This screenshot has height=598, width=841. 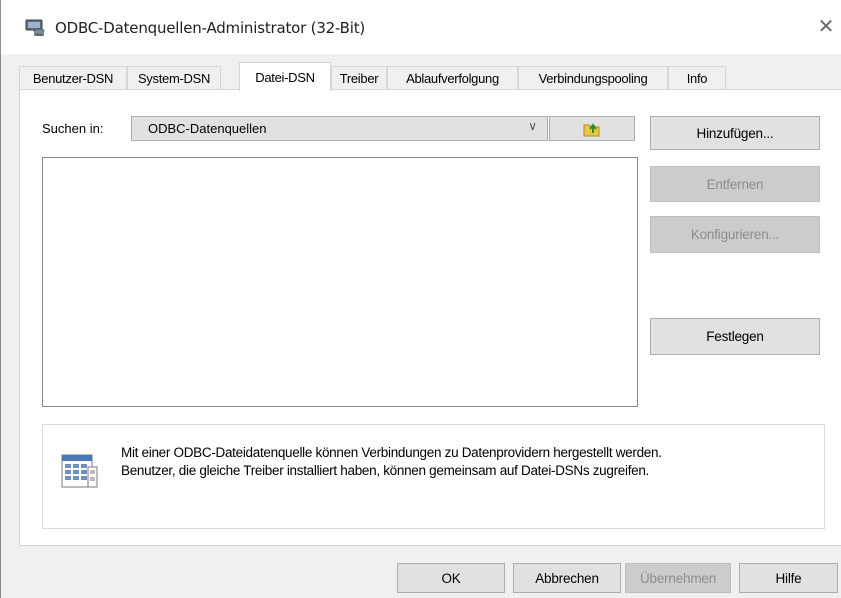 What do you see at coordinates (339, 128) in the screenshot?
I see `lookin-combobox: ODBC-Datenquellen ∨` at bounding box center [339, 128].